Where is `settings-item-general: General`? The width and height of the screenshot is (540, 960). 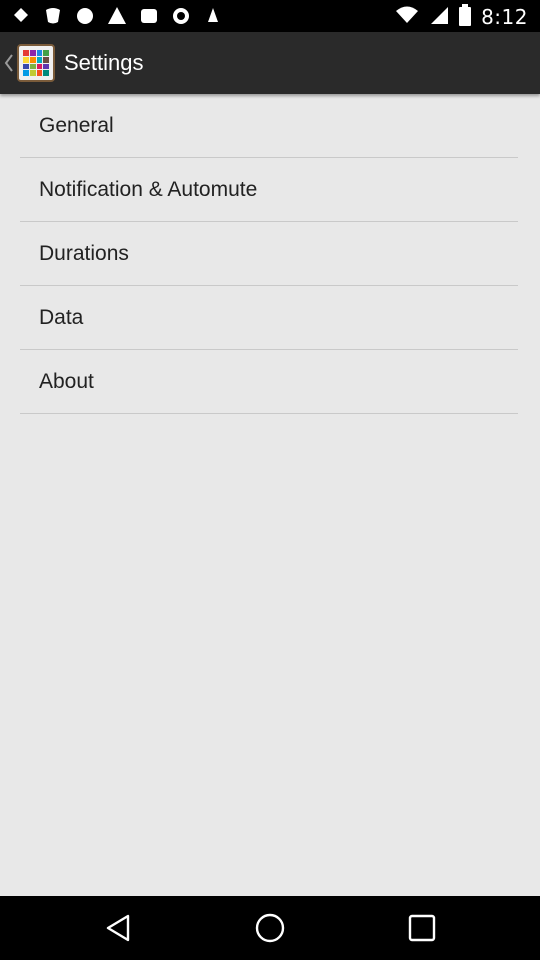
settings-item-general: General is located at coordinates (269, 126).